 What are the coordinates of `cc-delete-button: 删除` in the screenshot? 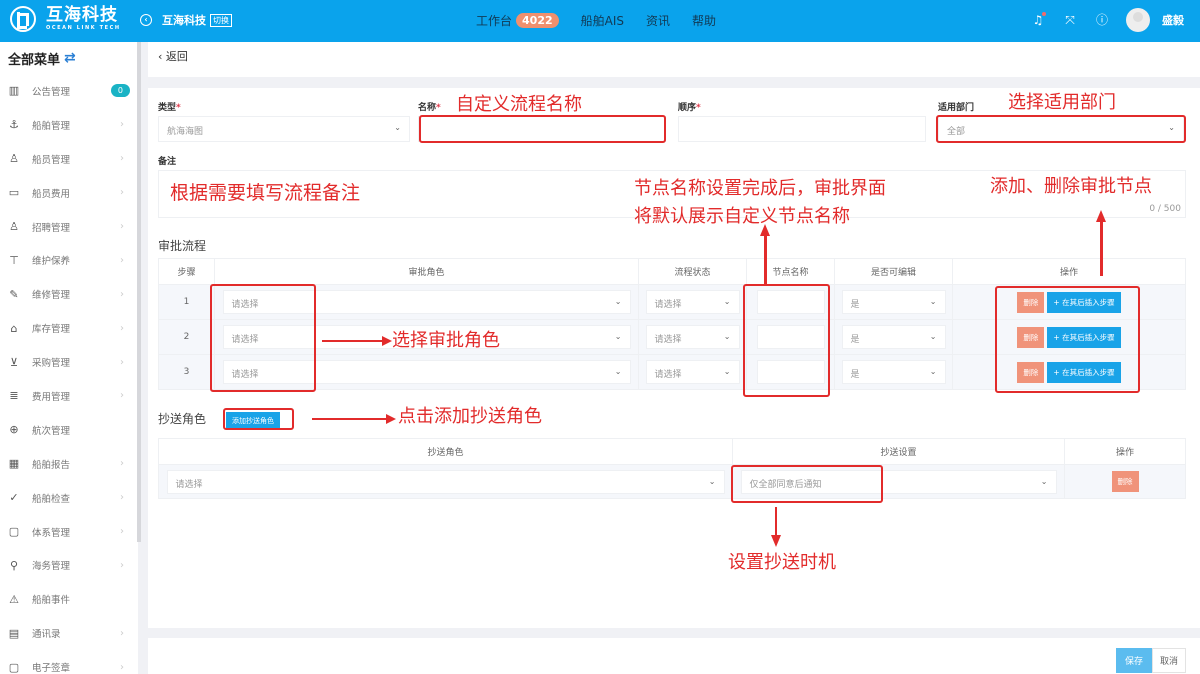 It's located at (1125, 481).